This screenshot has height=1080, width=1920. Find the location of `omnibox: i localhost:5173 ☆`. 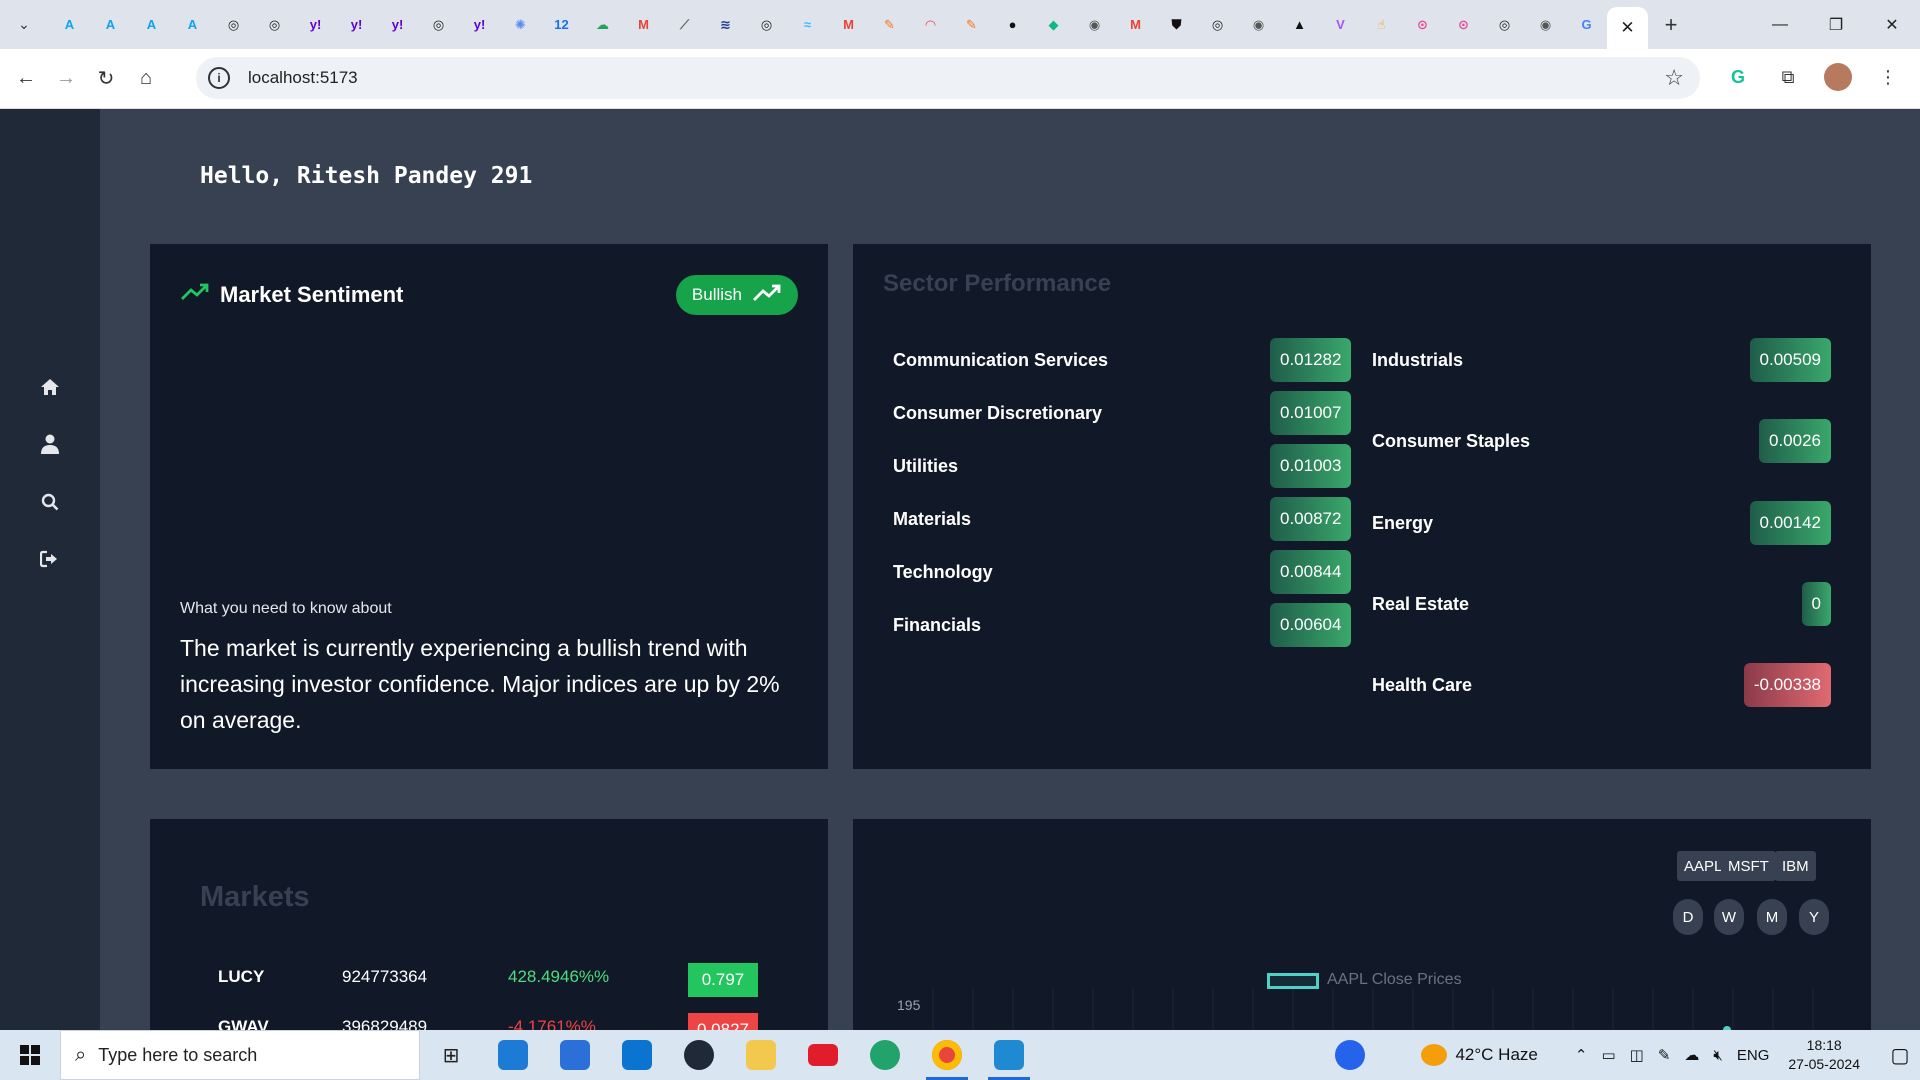

omnibox: i localhost:5173 ☆ is located at coordinates (948, 78).